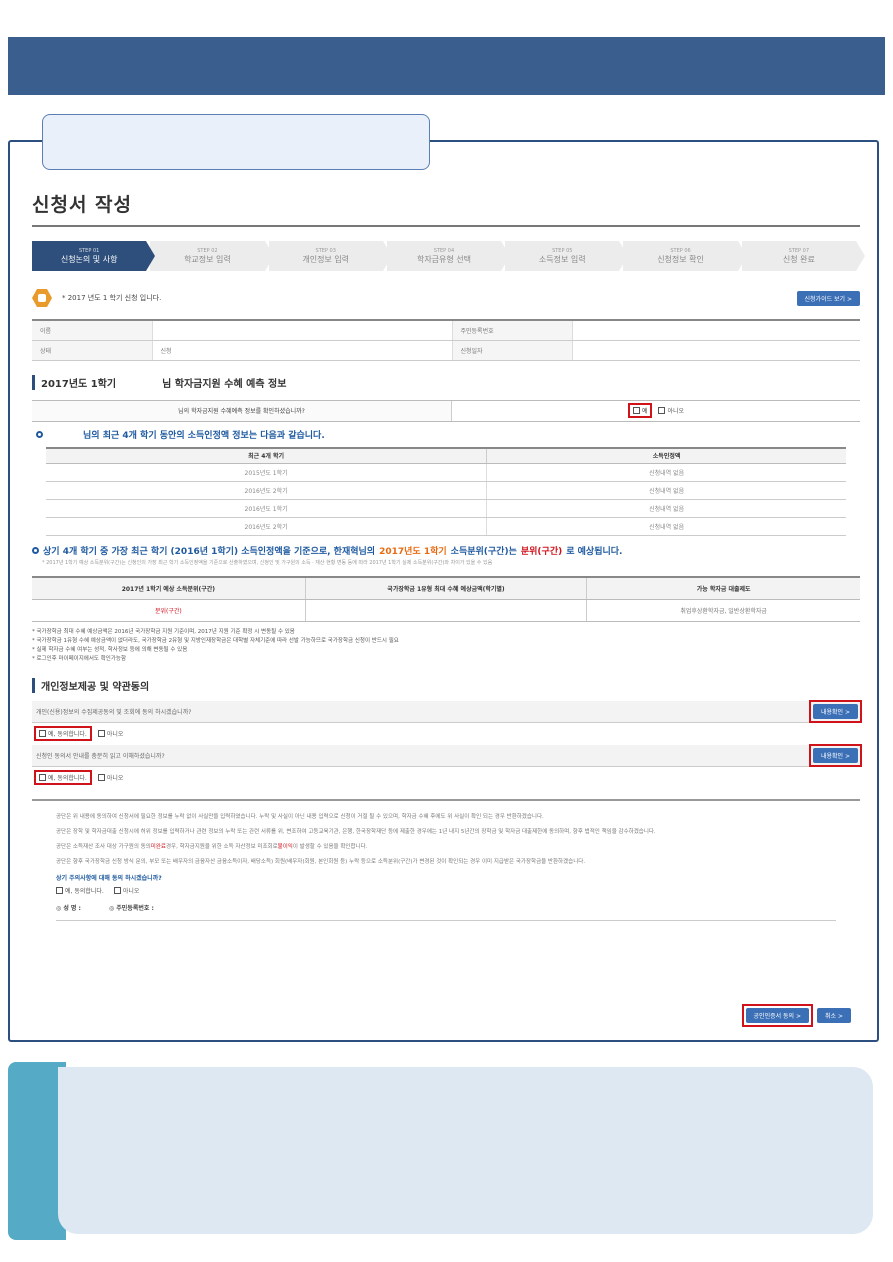 The image size is (893, 1262). I want to click on notice-bar: * 2017 년도 1 학기 신청 입니다. 신청가이드 보기 >, so click(446, 298).